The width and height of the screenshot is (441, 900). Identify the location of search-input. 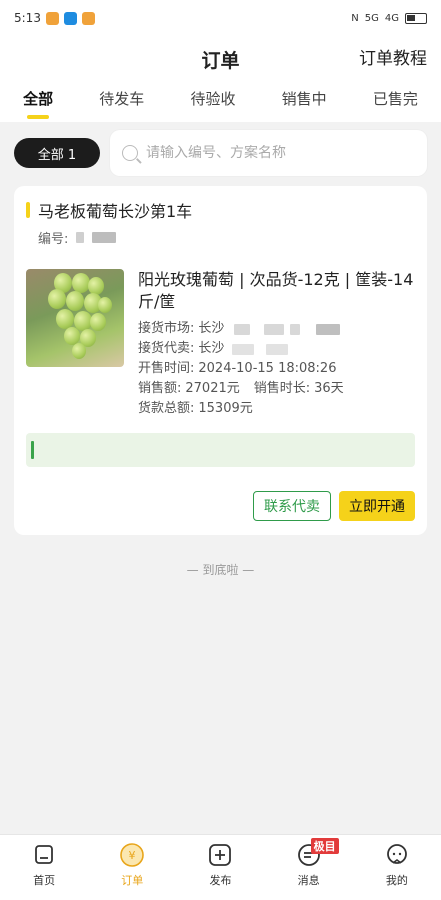
(280, 153).